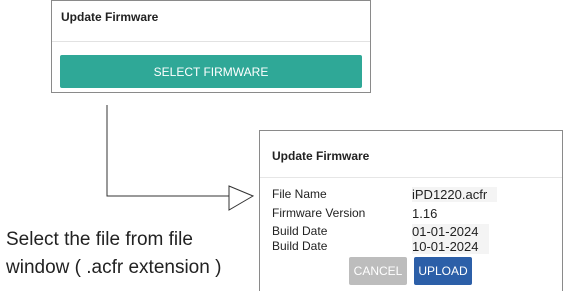 The height and width of the screenshot is (291, 568). What do you see at coordinates (319, 213) in the screenshot?
I see `field-label: Firmware Version` at bounding box center [319, 213].